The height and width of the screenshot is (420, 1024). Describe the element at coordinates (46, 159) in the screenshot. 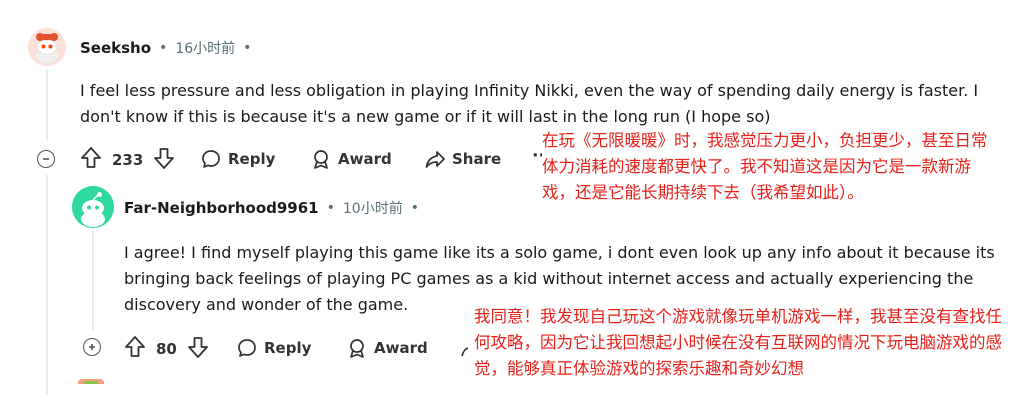

I see `collapse-icon` at that location.